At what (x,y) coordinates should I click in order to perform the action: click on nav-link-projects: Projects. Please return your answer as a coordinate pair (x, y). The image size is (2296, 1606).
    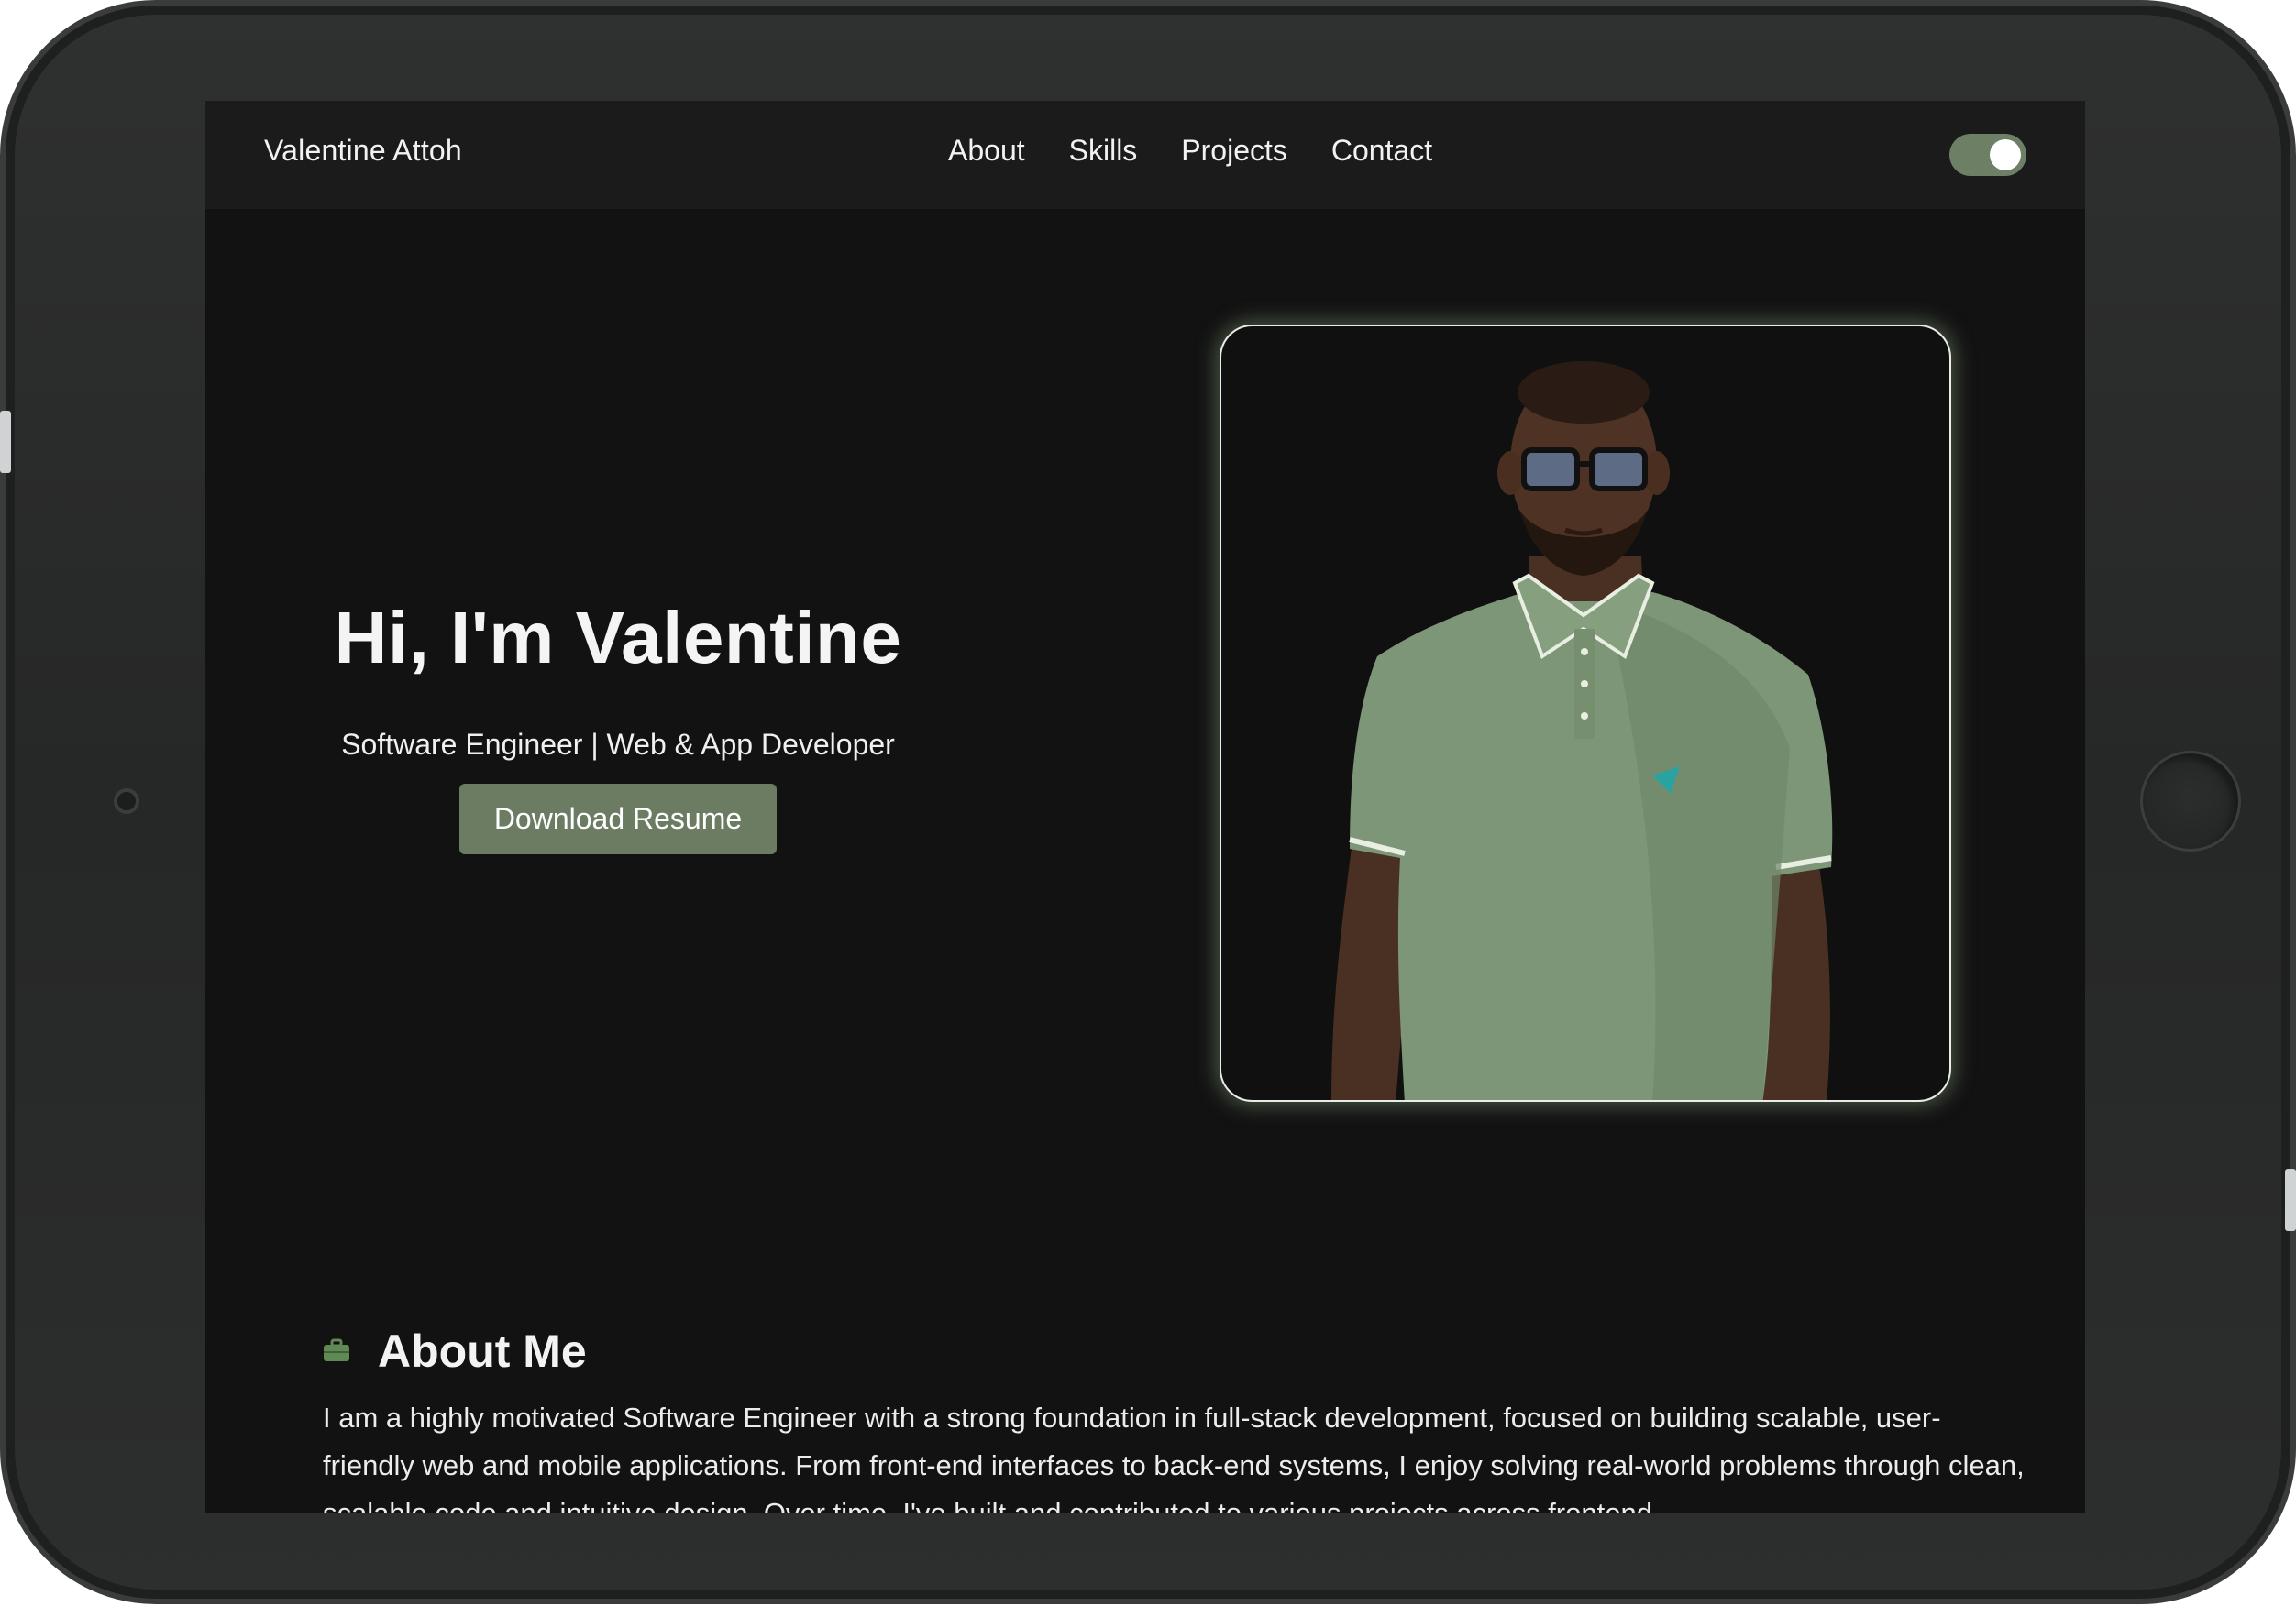
    Looking at the image, I should click on (1234, 151).